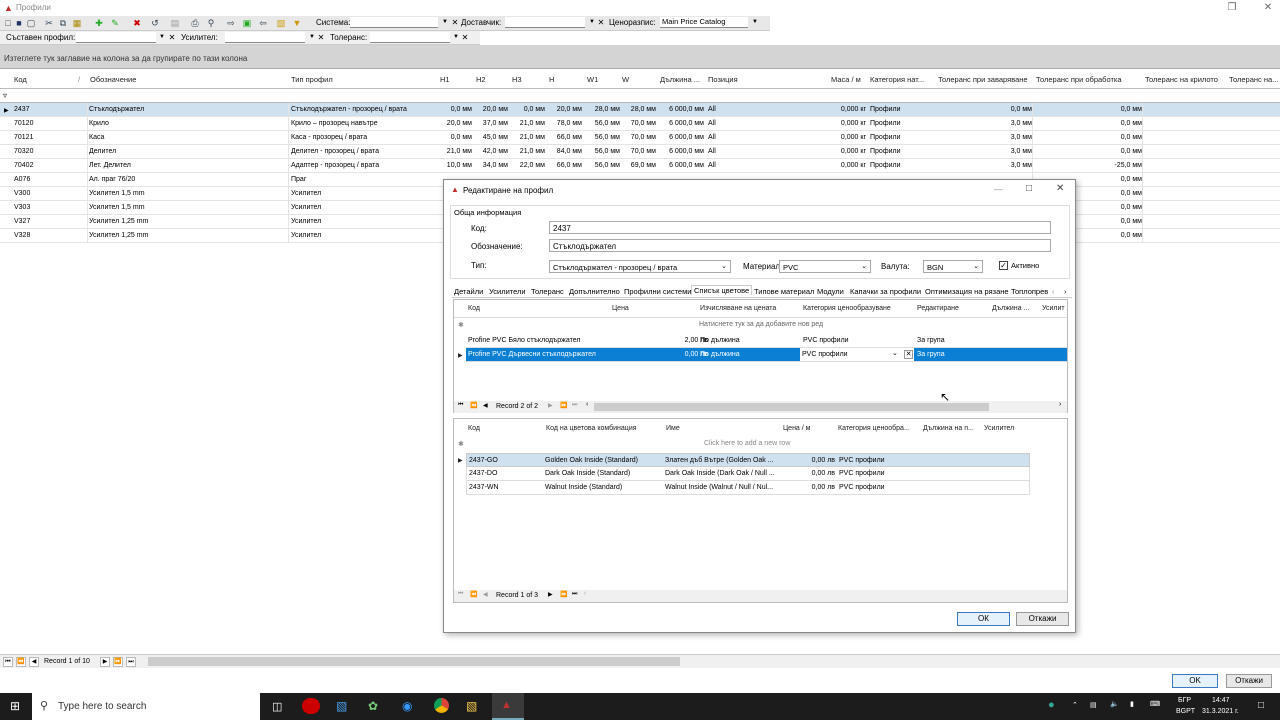 This screenshot has width=1280, height=720. I want to click on col-header-position: Позиция, so click(723, 79).